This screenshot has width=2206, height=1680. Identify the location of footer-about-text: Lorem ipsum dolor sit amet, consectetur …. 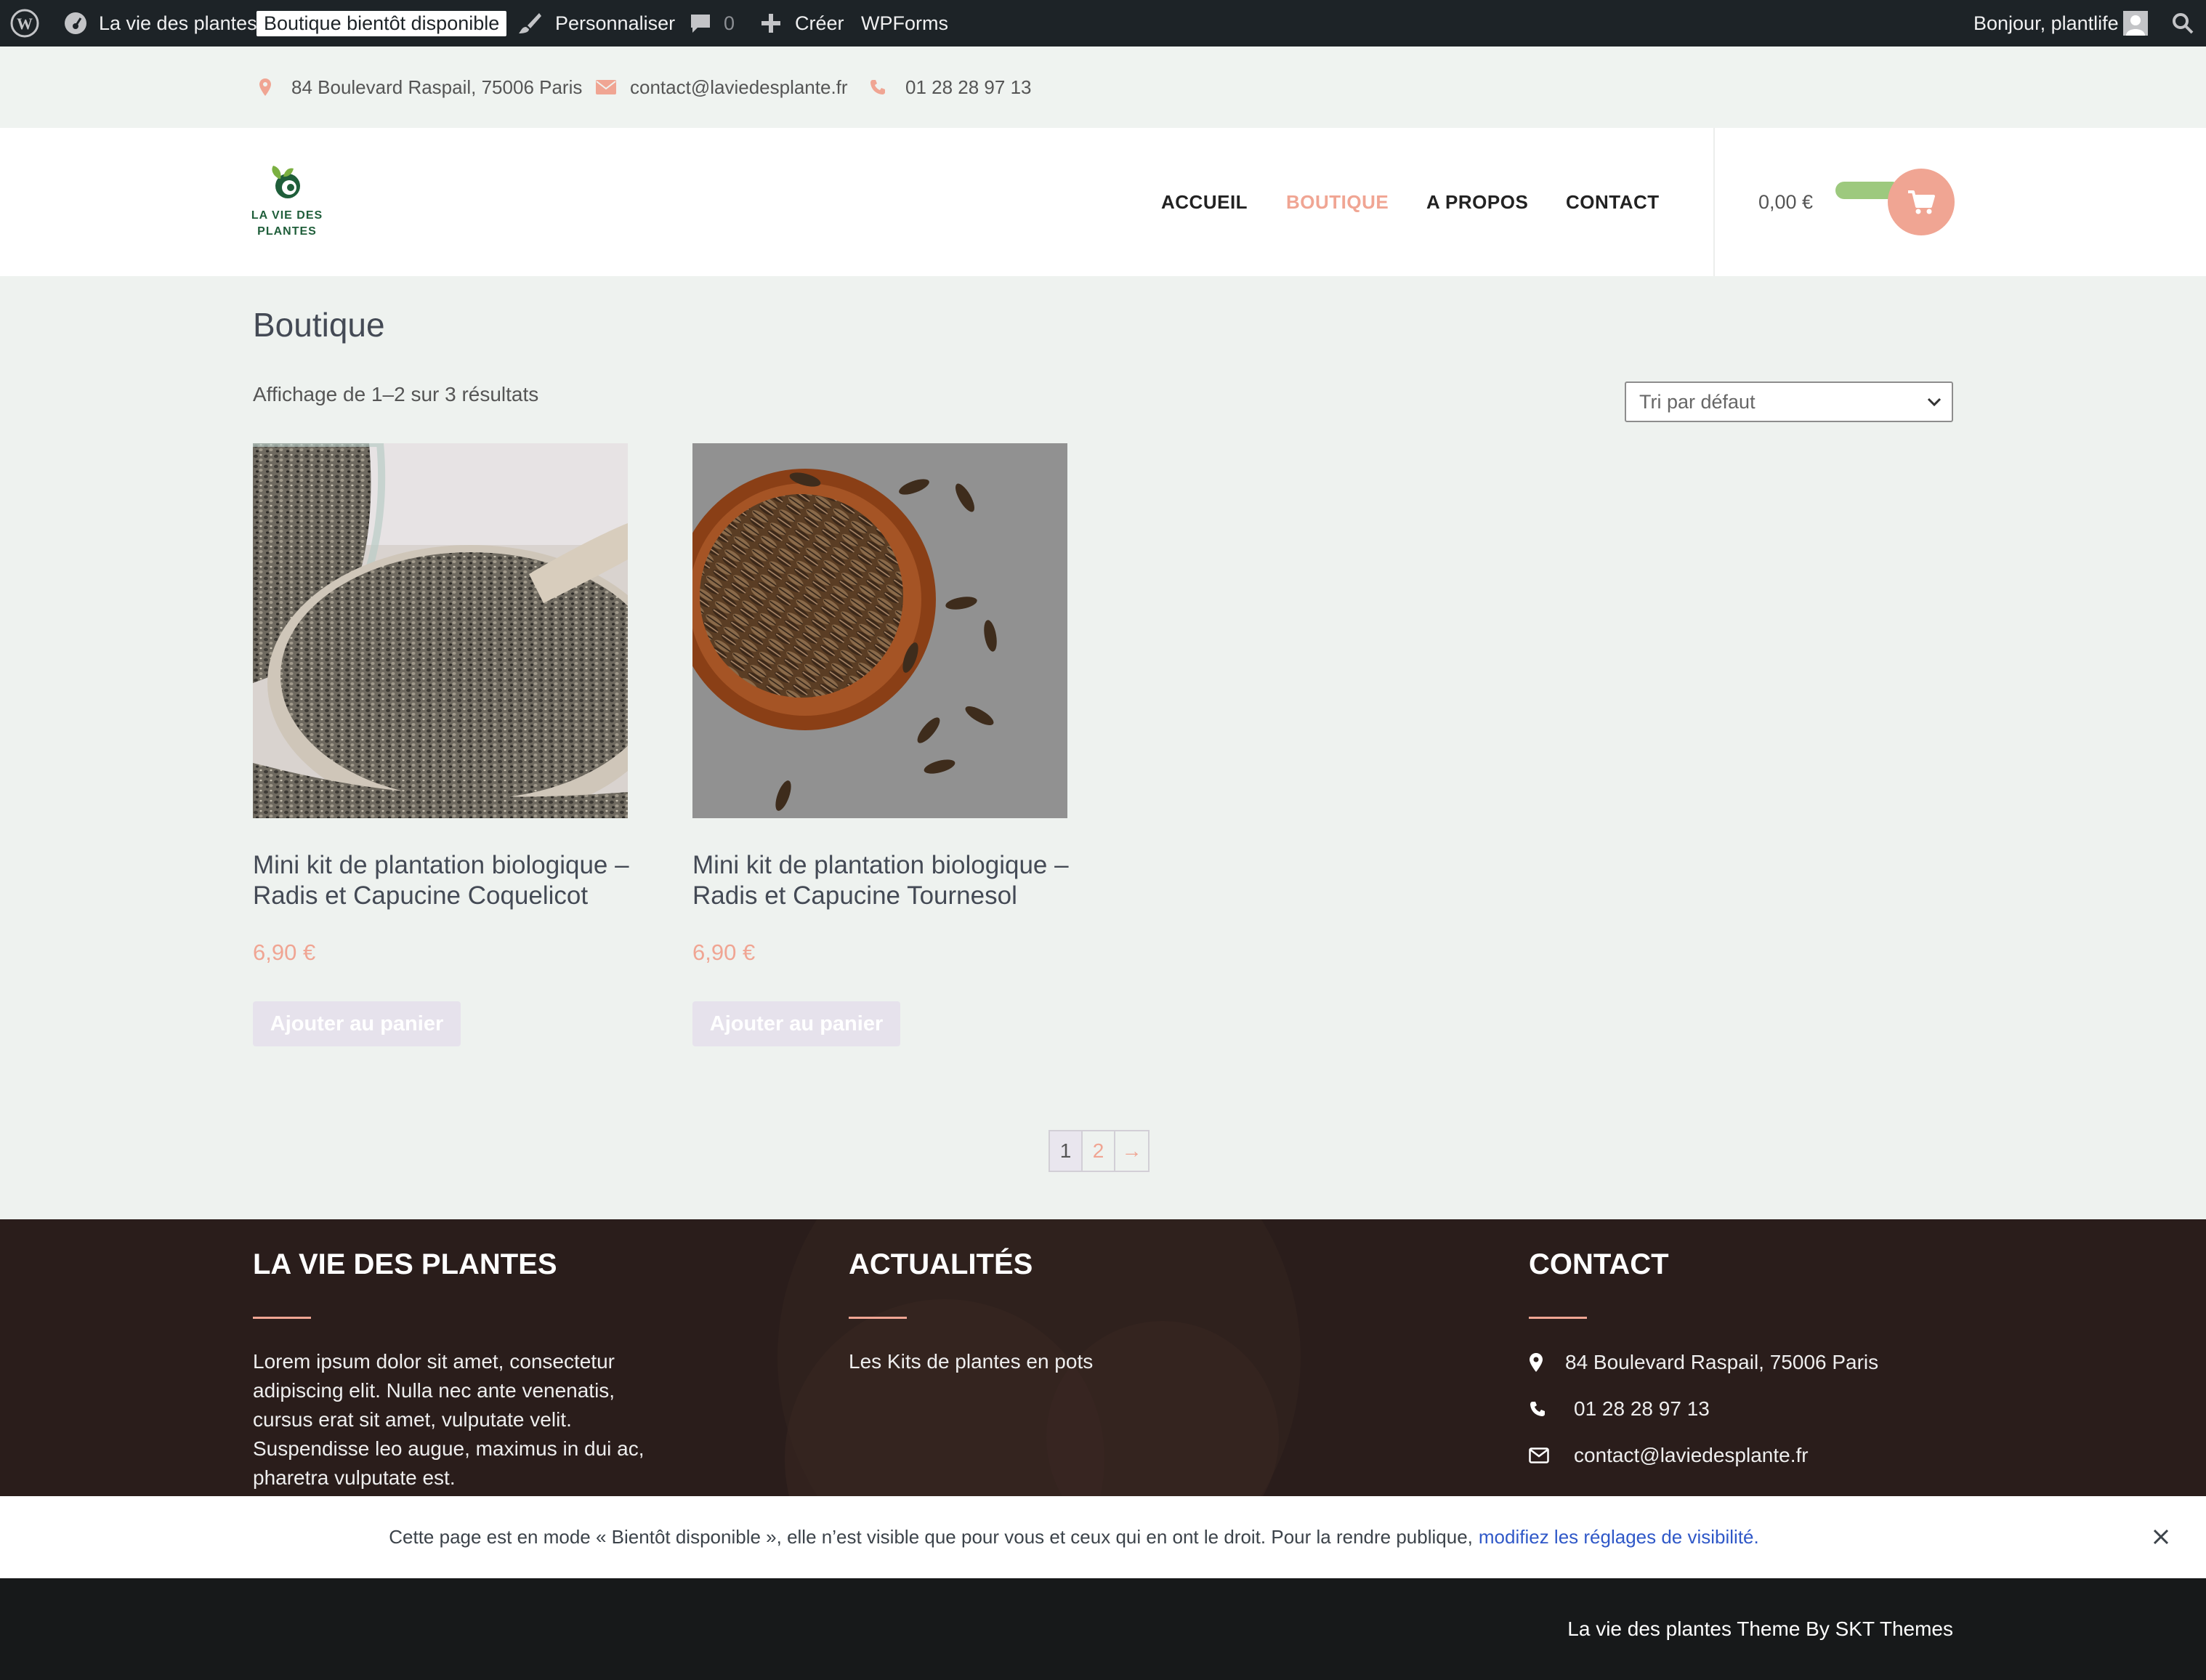
(449, 1419).